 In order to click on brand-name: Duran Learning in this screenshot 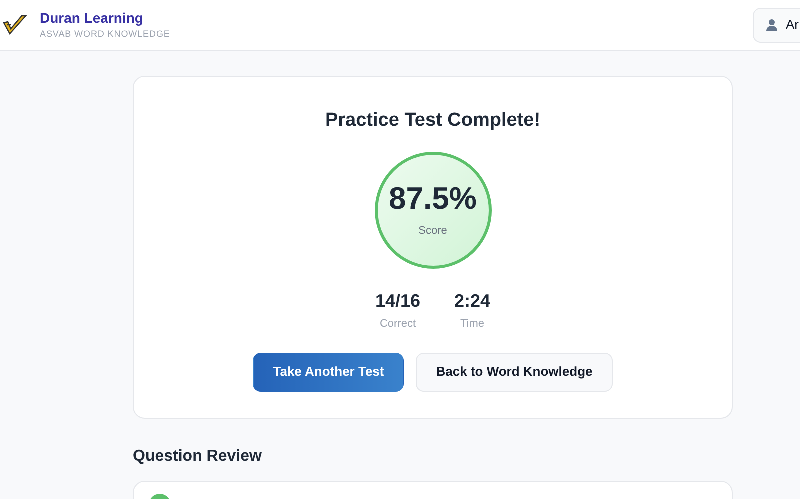, I will do `click(92, 18)`.